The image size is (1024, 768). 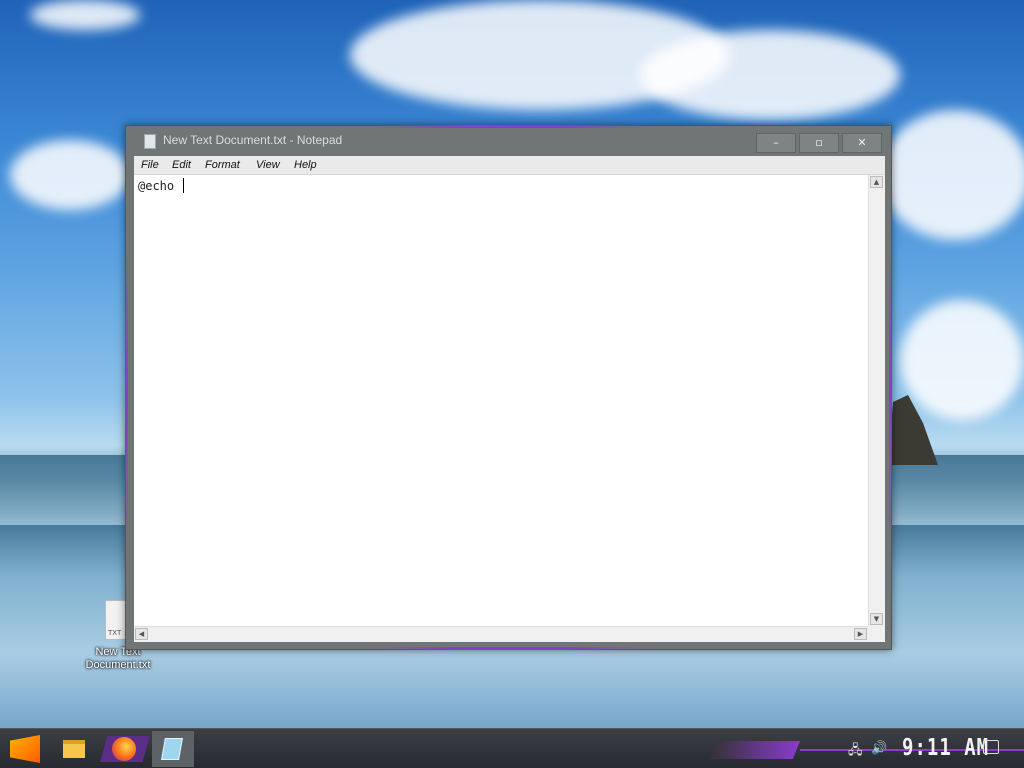 What do you see at coordinates (991, 747) in the screenshot?
I see `notification-icon` at bounding box center [991, 747].